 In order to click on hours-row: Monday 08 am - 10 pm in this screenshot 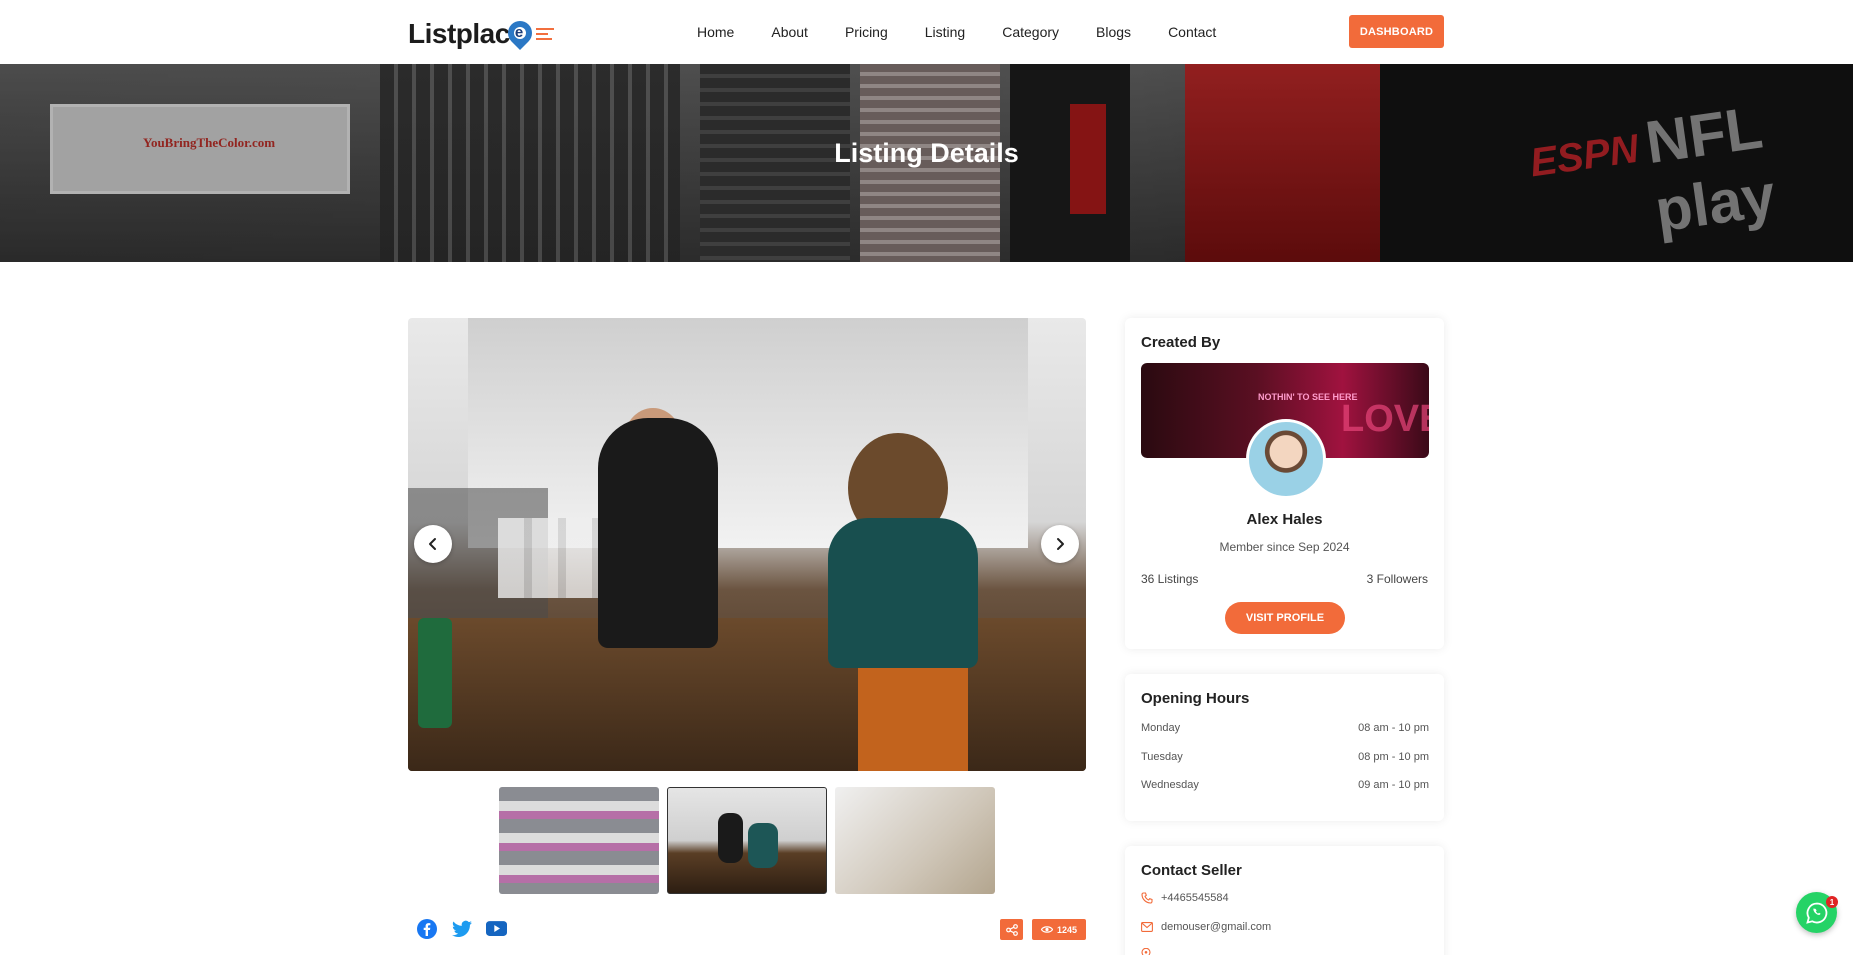, I will do `click(1285, 728)`.